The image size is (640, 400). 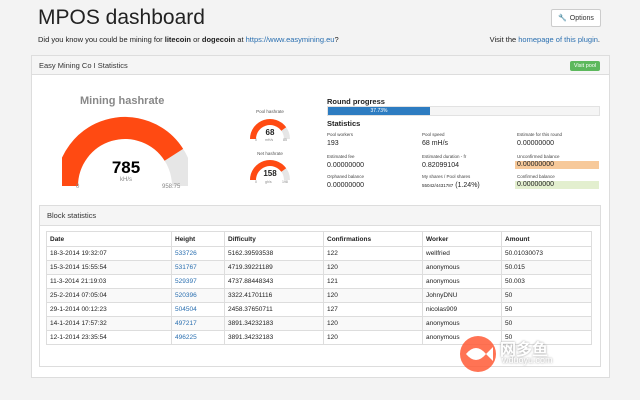 I want to click on cell-confirmations: 127, so click(x=373, y=309).